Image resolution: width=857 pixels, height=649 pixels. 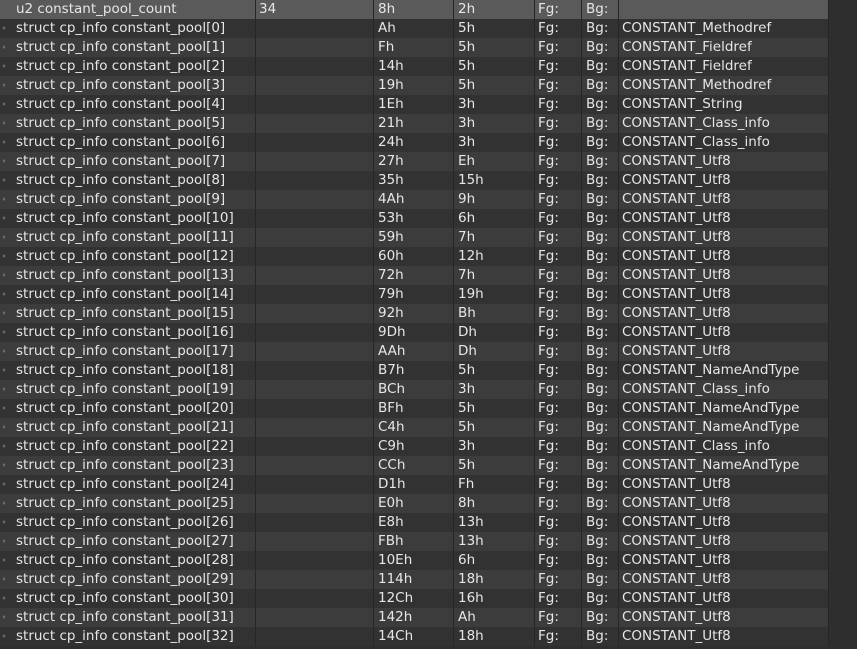 What do you see at coordinates (414, 522) in the screenshot?
I see `start-cell: E8h` at bounding box center [414, 522].